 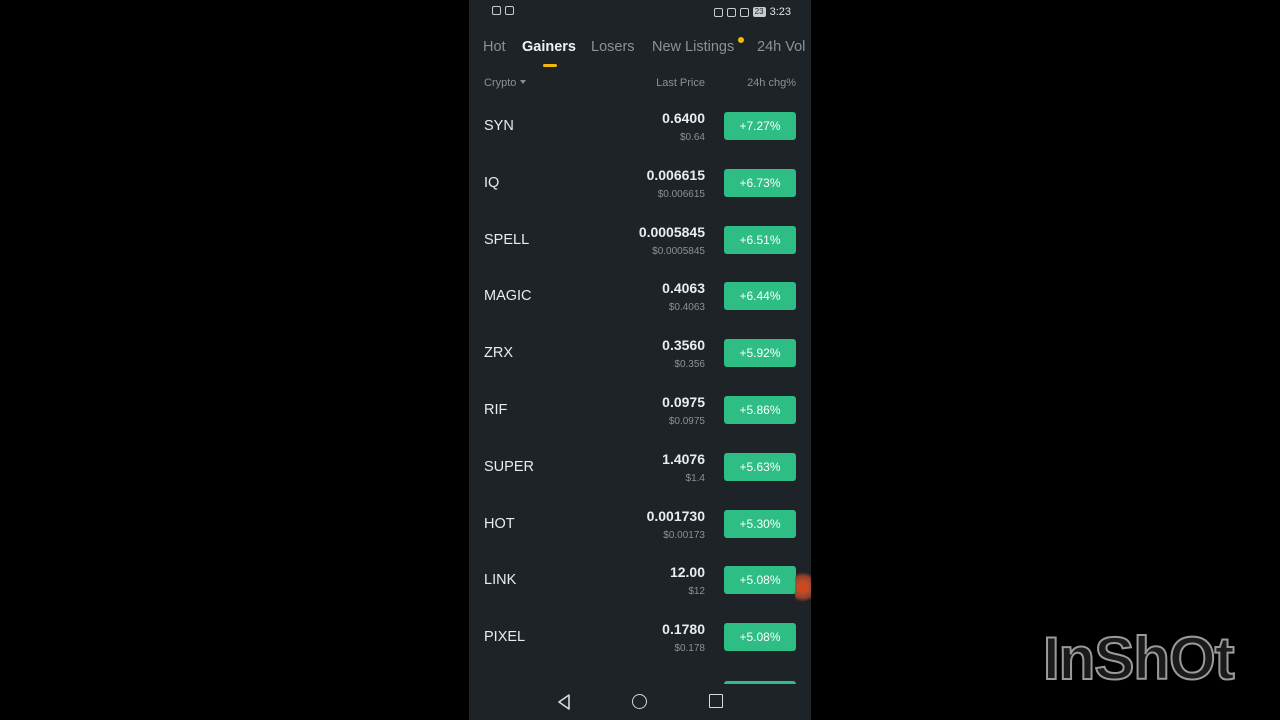 What do you see at coordinates (771, 83) in the screenshot?
I see `change-header: 24h chg%` at bounding box center [771, 83].